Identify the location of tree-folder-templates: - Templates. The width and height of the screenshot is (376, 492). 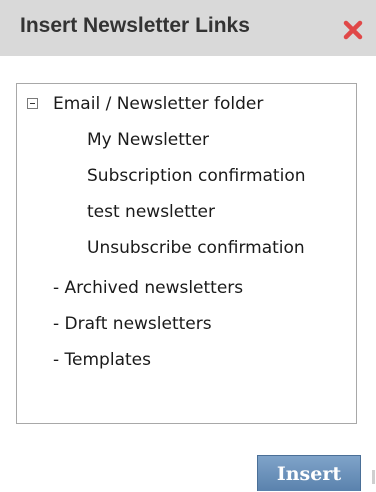
(102, 360).